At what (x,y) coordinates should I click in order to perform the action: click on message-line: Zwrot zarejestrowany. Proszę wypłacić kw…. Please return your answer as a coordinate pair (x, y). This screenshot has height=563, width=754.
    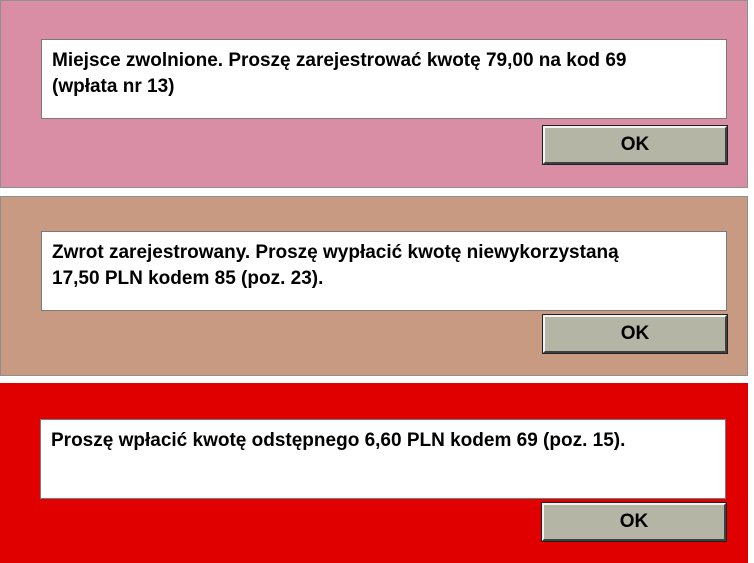
    Looking at the image, I should click on (335, 252).